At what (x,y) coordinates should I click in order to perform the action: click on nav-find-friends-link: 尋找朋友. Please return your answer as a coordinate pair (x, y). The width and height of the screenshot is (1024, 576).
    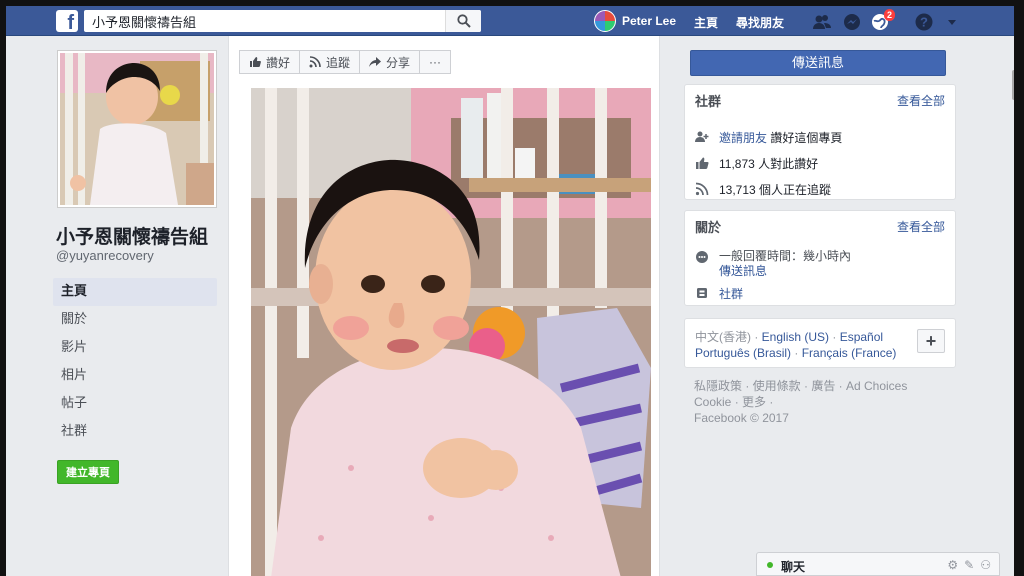
    Looking at the image, I should click on (760, 22).